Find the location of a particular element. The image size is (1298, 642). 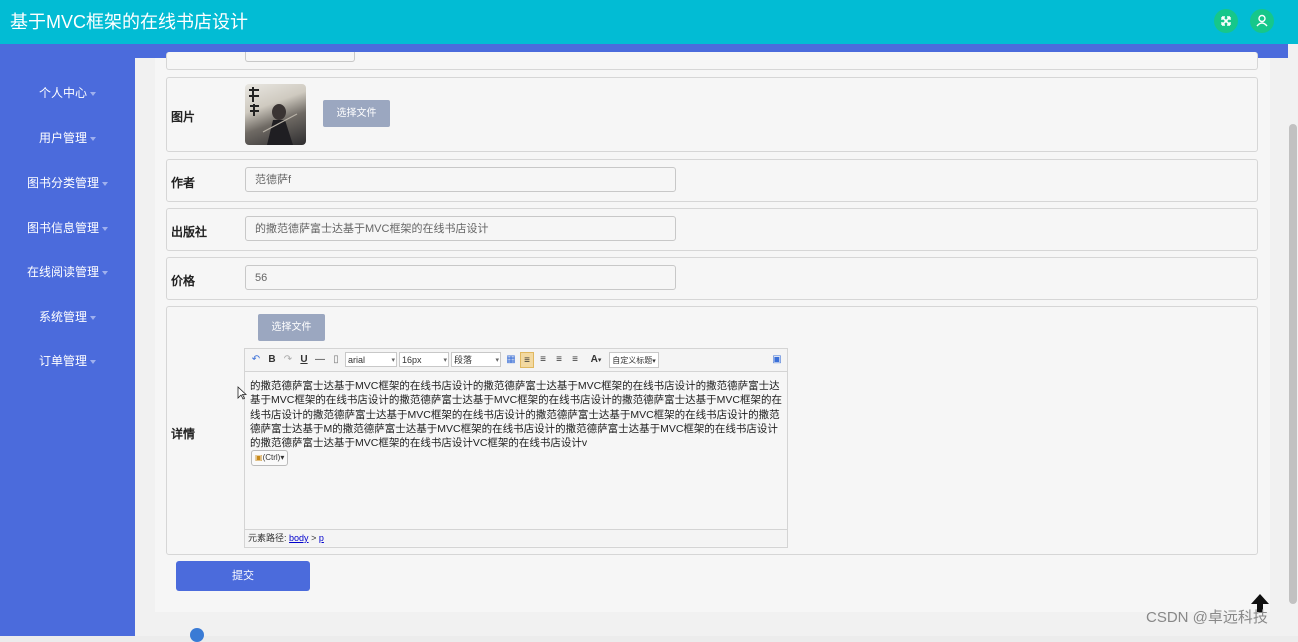

previous-field-input is located at coordinates (300, 57).